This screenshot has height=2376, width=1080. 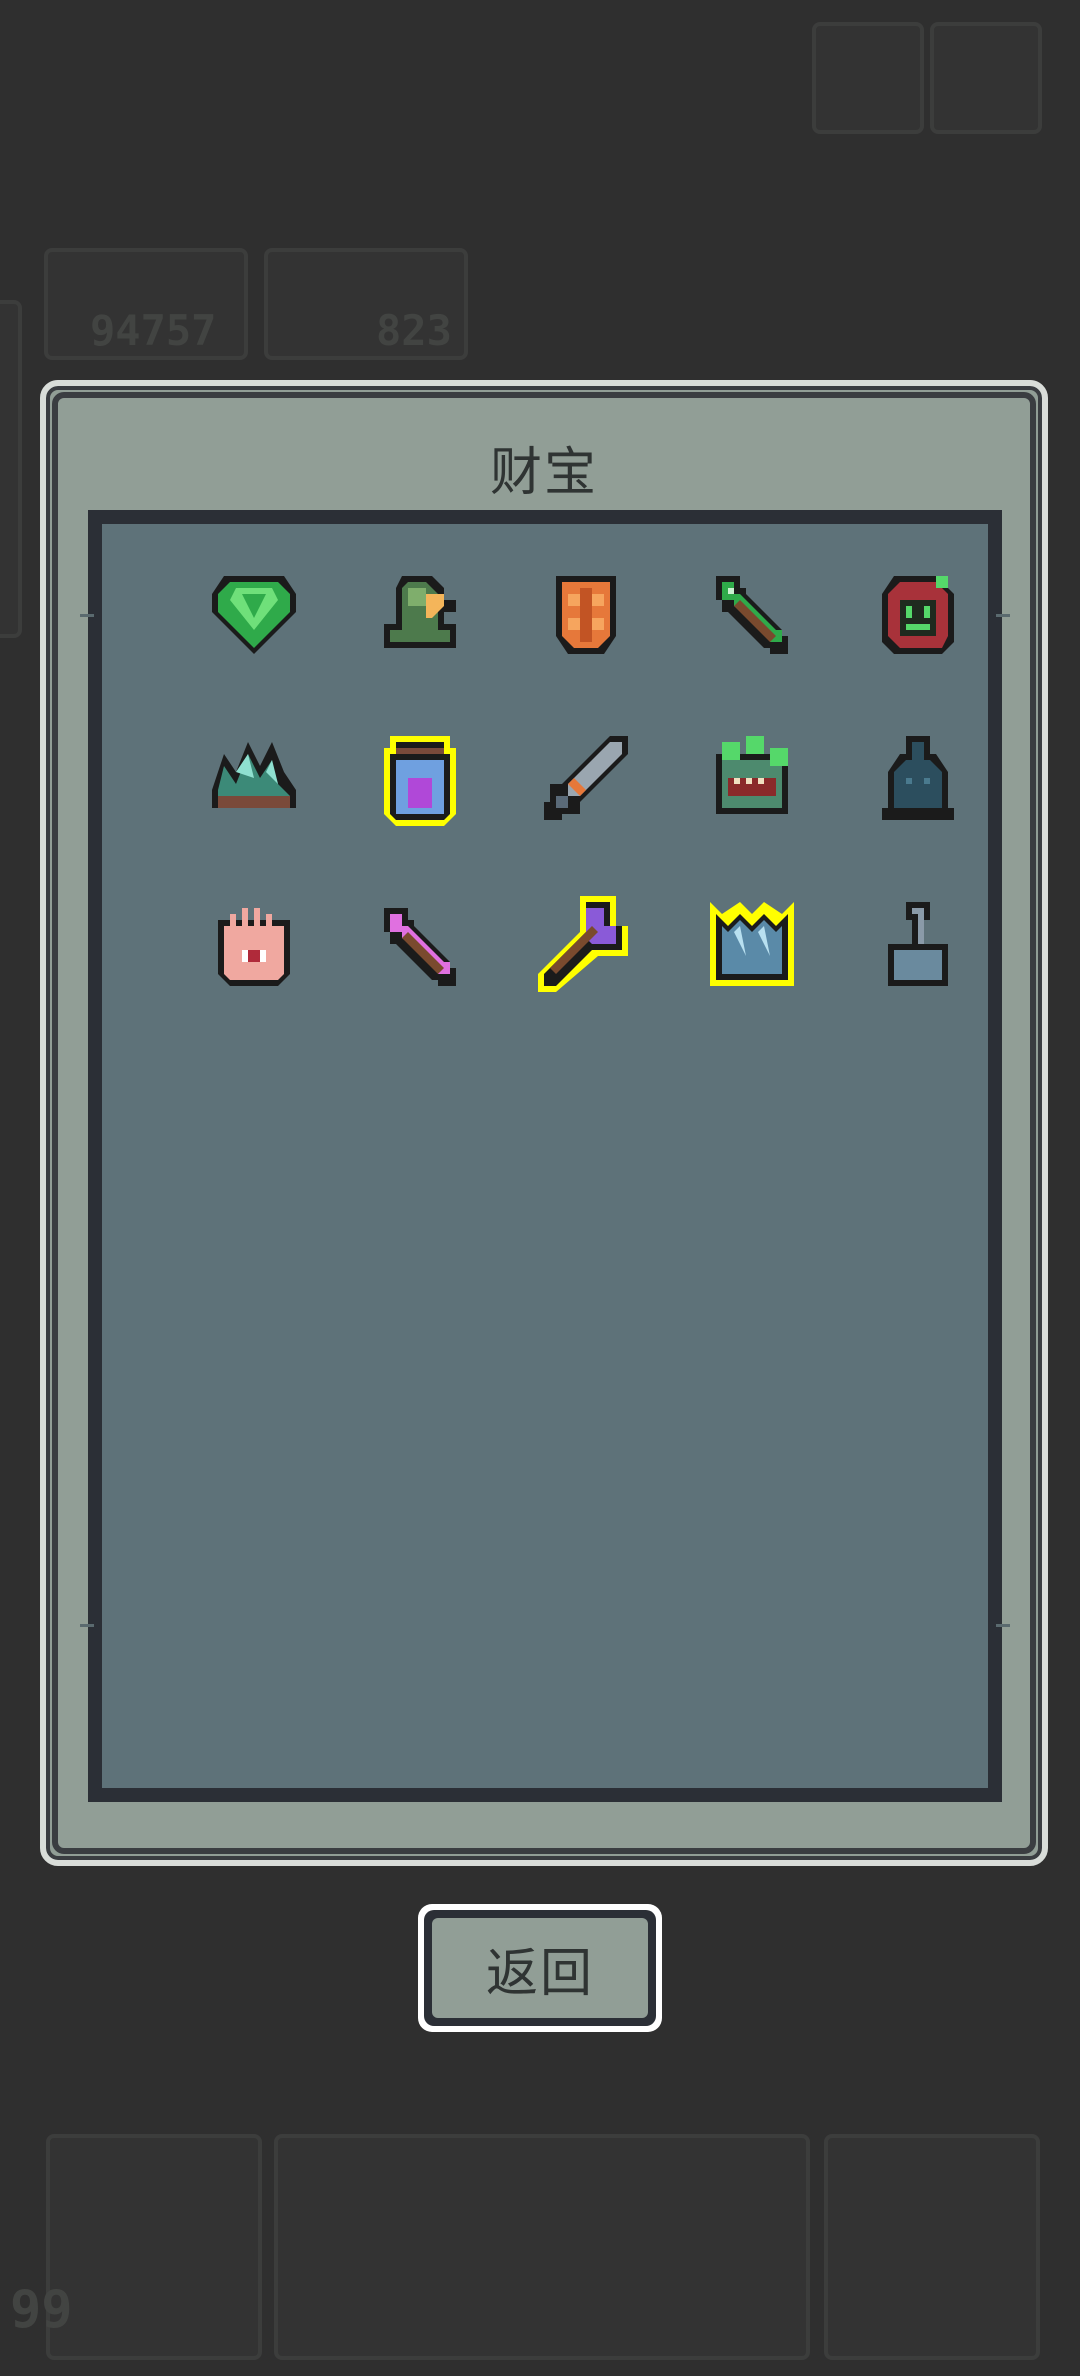 I want to click on green-arrow-icon, so click(x=752, y=615).